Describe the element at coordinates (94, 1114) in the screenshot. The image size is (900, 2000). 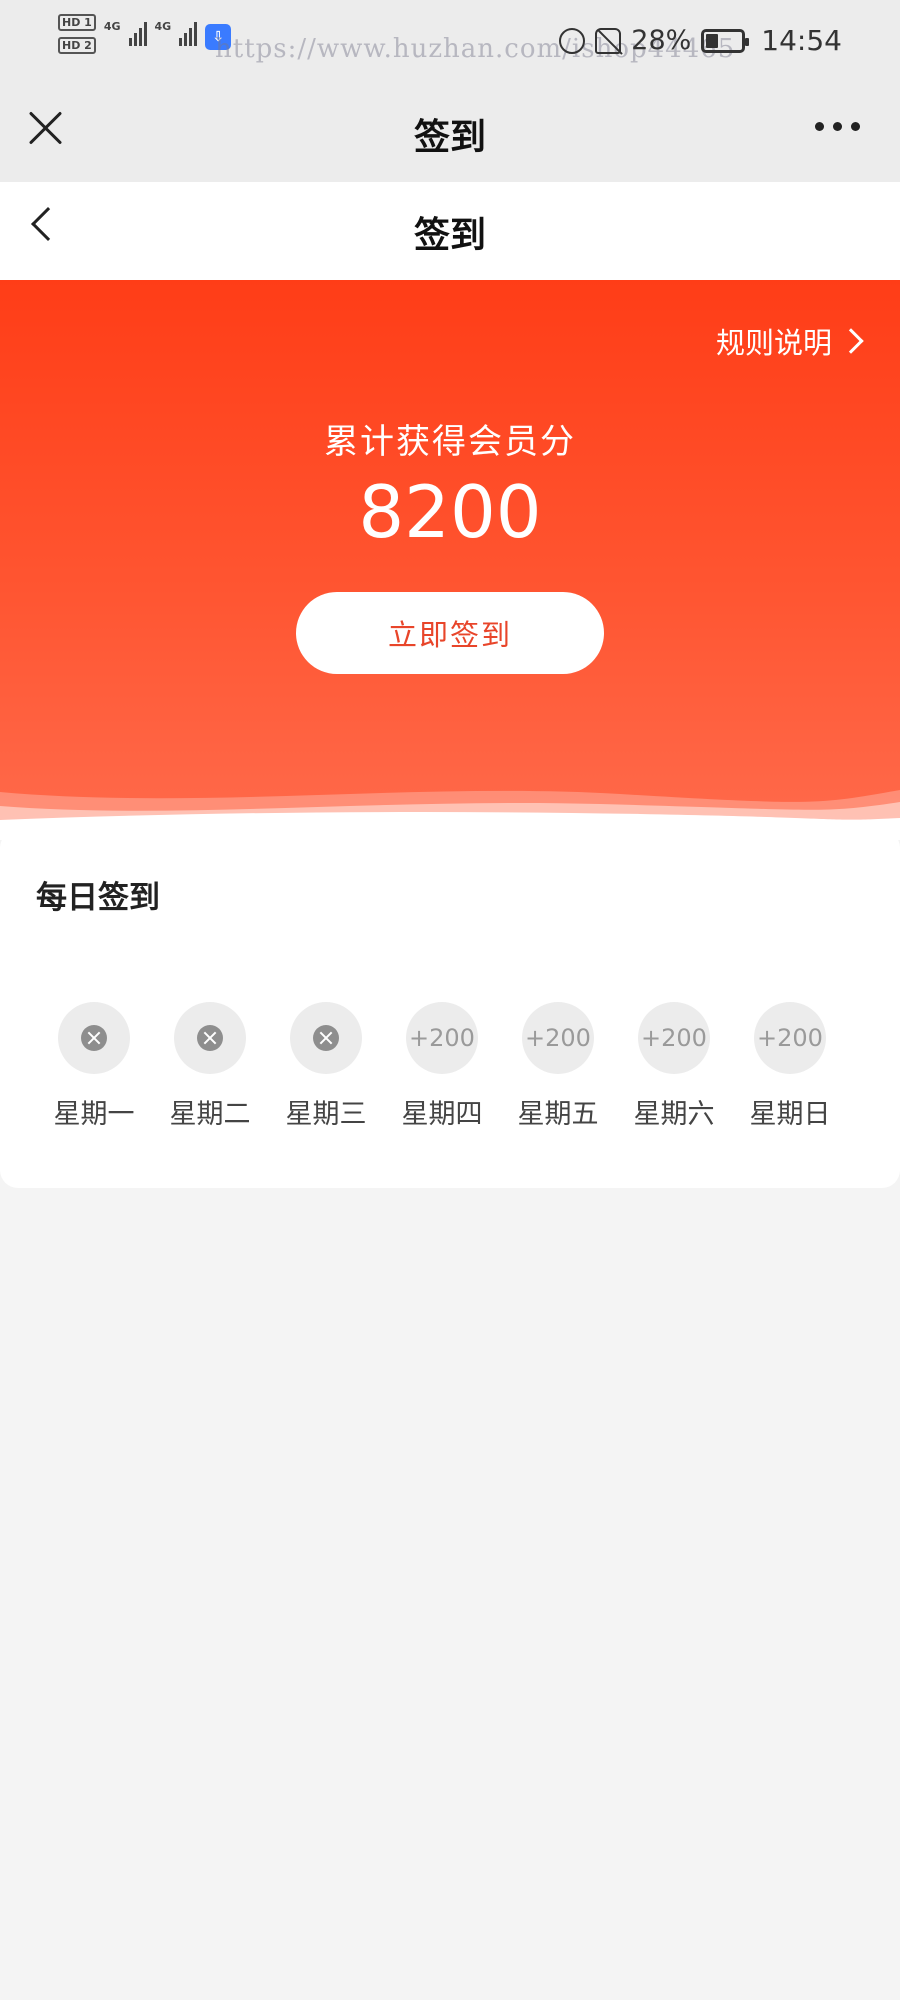
I see `weekday-label: 星期一` at that location.